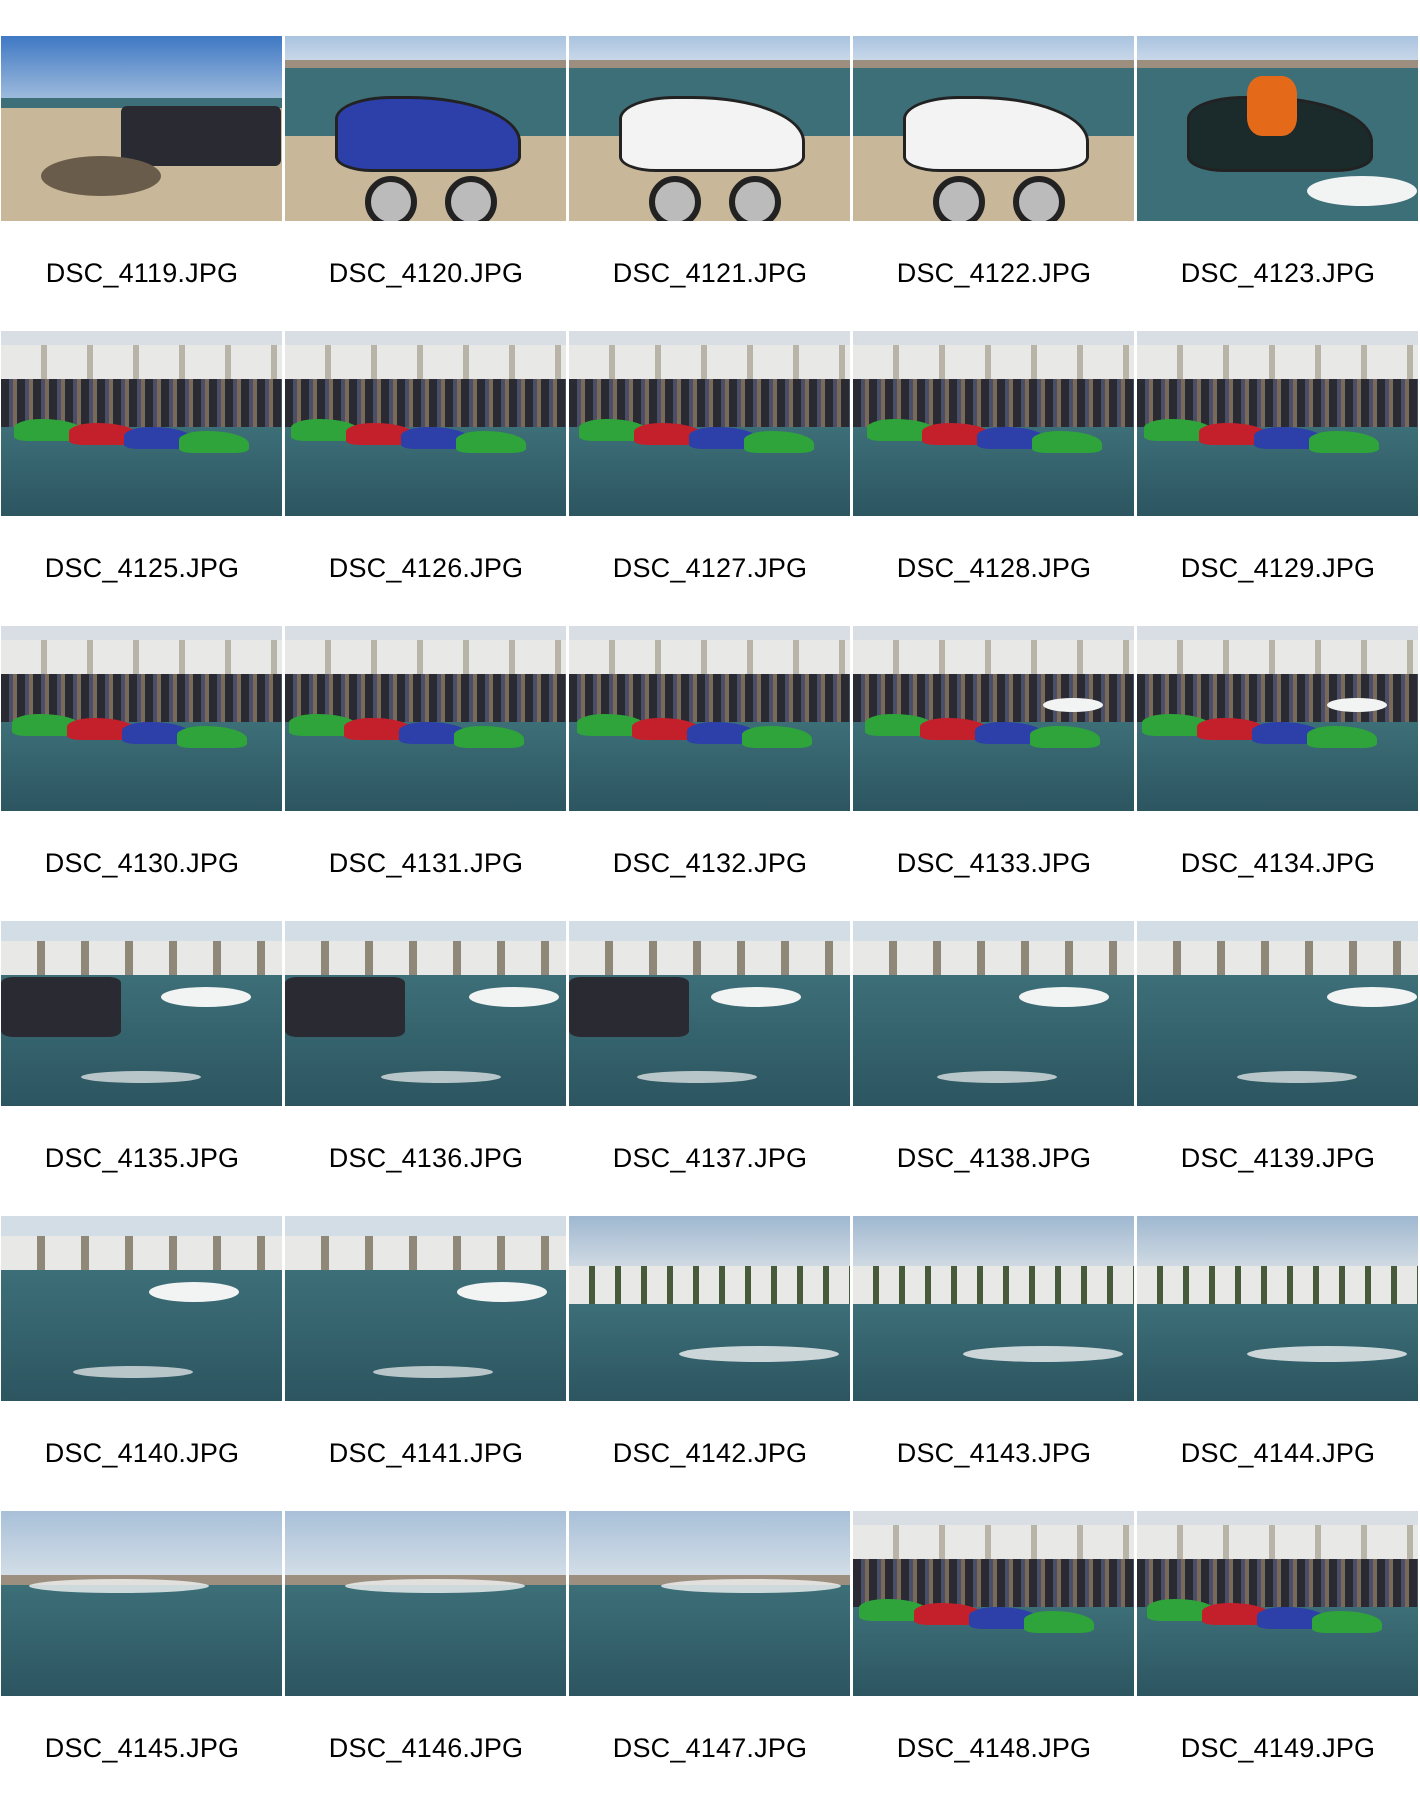 The height and width of the screenshot is (1806, 1420). I want to click on photo-tile: DSC_4146.JPG, so click(426, 1658).